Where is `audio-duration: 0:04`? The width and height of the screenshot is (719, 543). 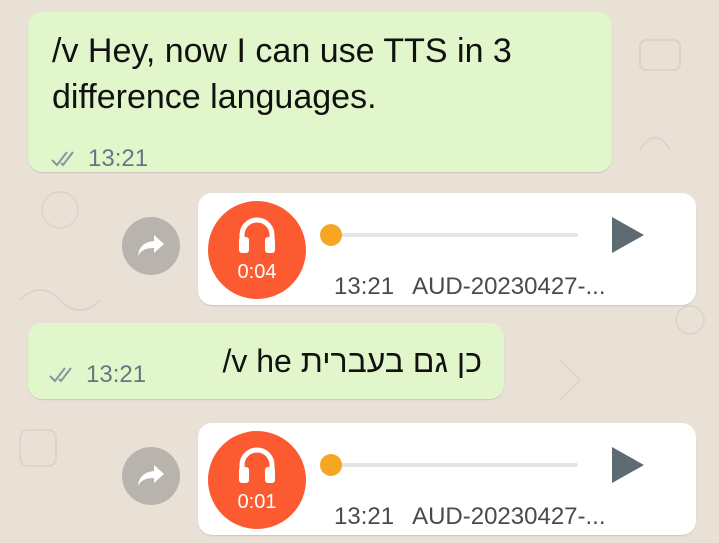 audio-duration: 0:04 is located at coordinates (257, 272).